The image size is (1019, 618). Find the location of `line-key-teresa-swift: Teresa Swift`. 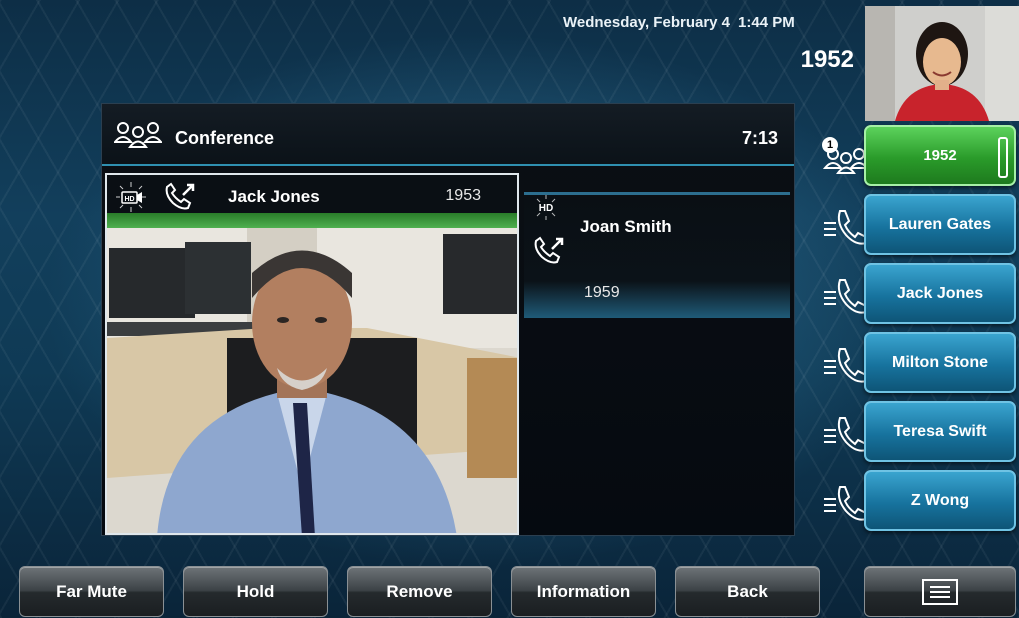

line-key-teresa-swift: Teresa Swift is located at coordinates (940, 431).